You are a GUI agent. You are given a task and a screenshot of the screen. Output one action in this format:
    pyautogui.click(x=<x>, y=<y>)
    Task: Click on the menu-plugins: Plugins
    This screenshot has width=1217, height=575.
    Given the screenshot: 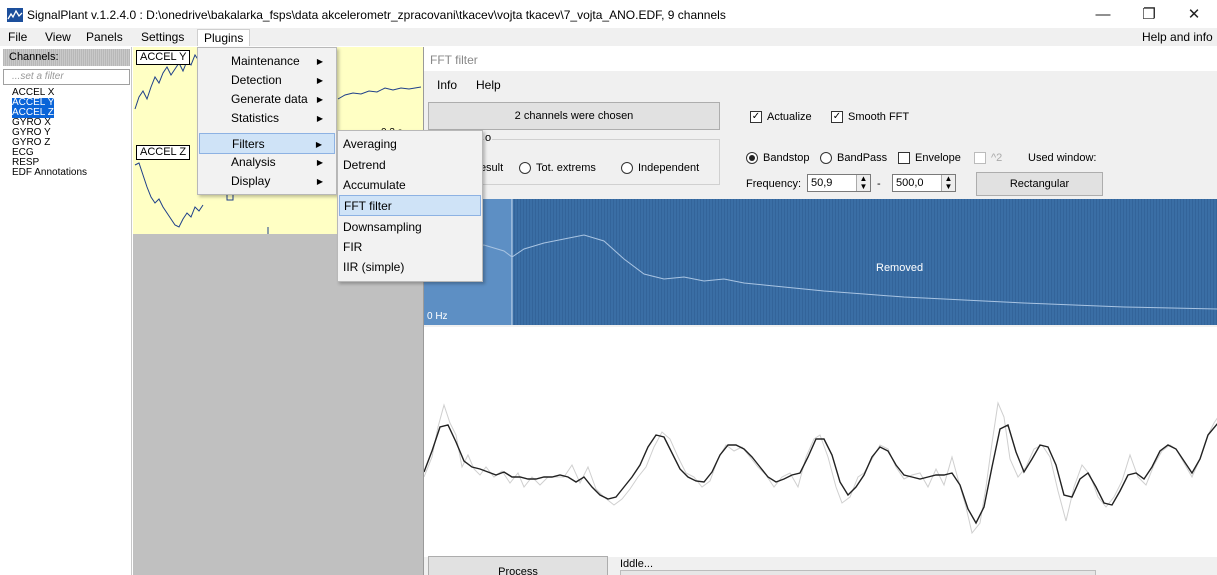 What is the action you would take?
    pyautogui.click(x=224, y=37)
    